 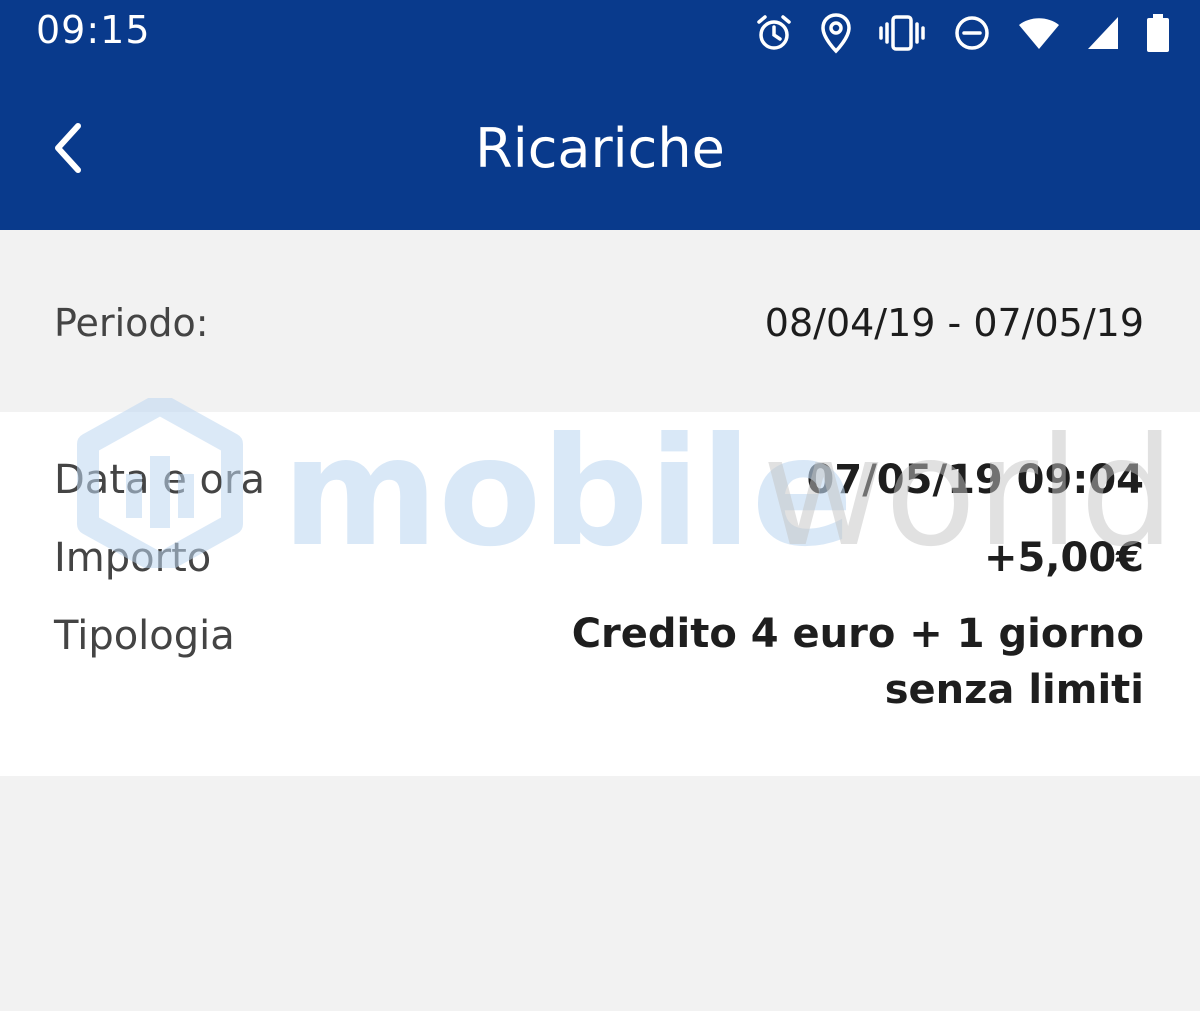 What do you see at coordinates (1039, 33) in the screenshot?
I see `wifi-icon` at bounding box center [1039, 33].